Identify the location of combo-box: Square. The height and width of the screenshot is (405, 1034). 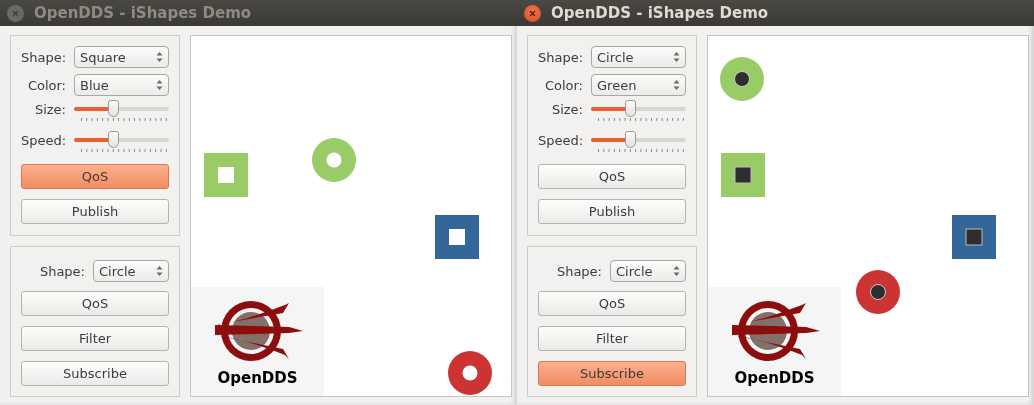
(121, 57).